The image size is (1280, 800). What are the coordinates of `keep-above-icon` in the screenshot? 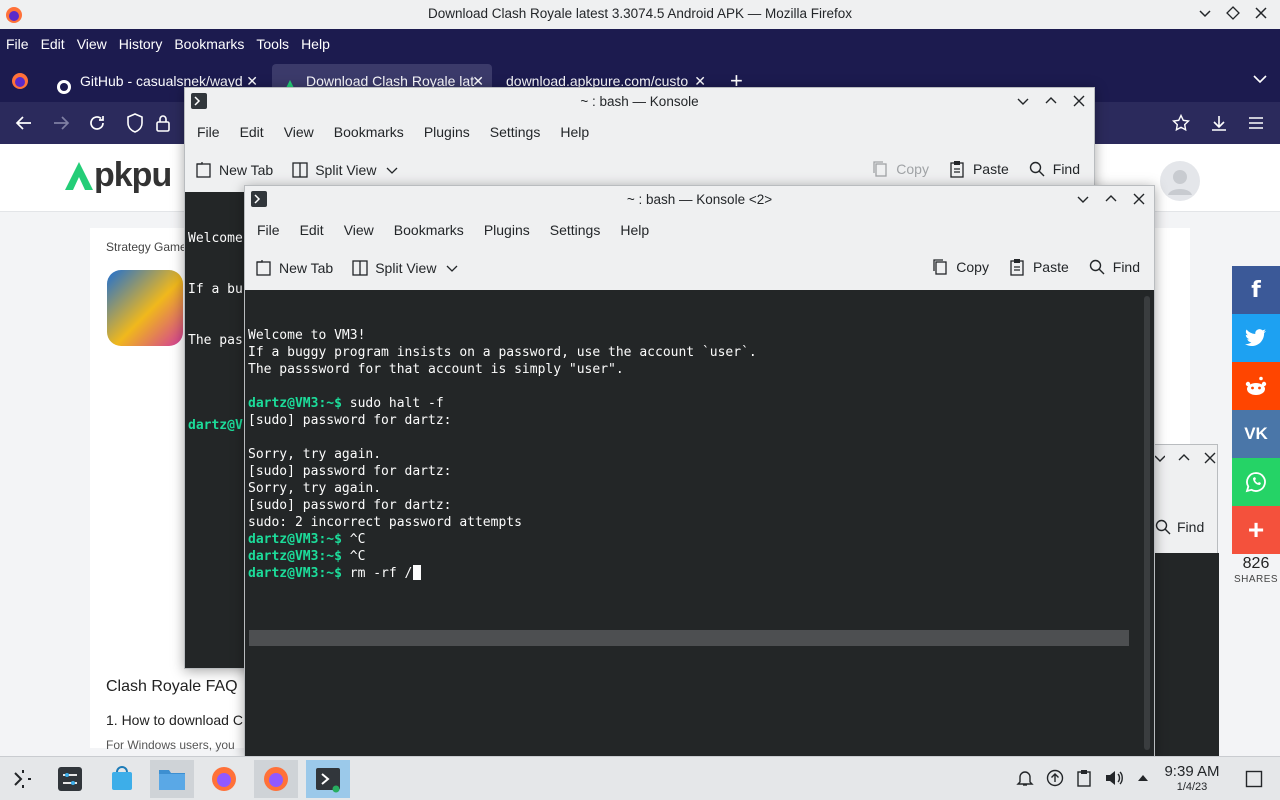 It's located at (1233, 13).